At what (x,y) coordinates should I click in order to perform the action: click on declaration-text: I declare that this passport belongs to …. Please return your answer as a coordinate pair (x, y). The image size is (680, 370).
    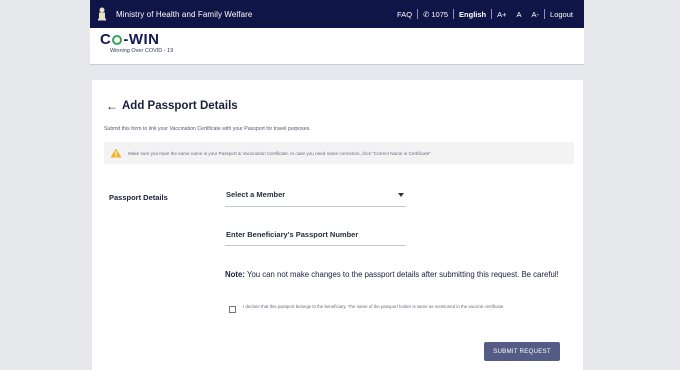
    Looking at the image, I should click on (374, 306).